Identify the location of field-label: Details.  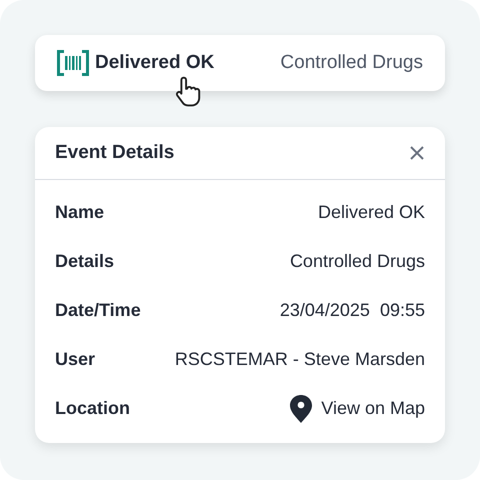
(84, 261).